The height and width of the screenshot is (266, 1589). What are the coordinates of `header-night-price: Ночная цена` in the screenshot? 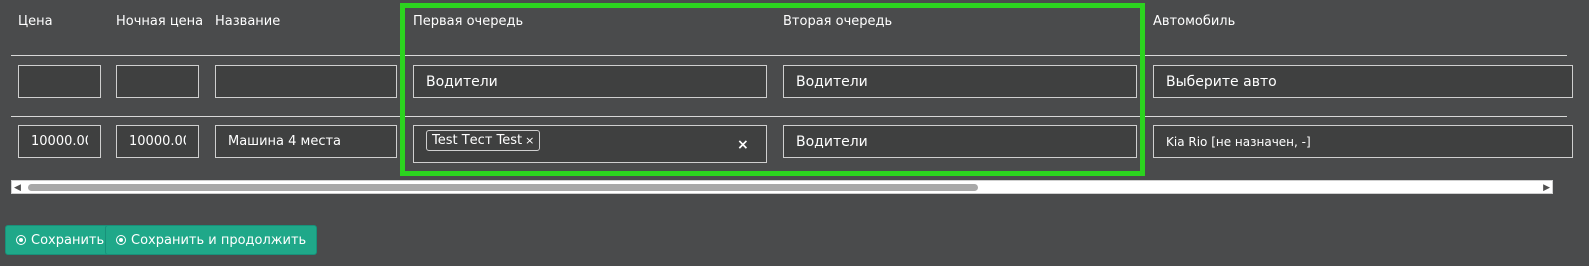 It's located at (160, 21).